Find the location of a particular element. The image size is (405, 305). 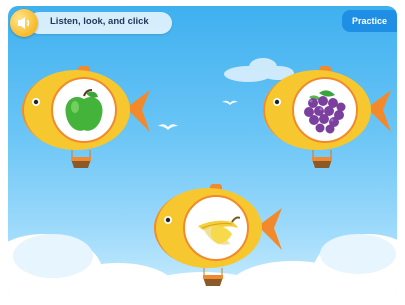

apple-icon is located at coordinates (84, 110).